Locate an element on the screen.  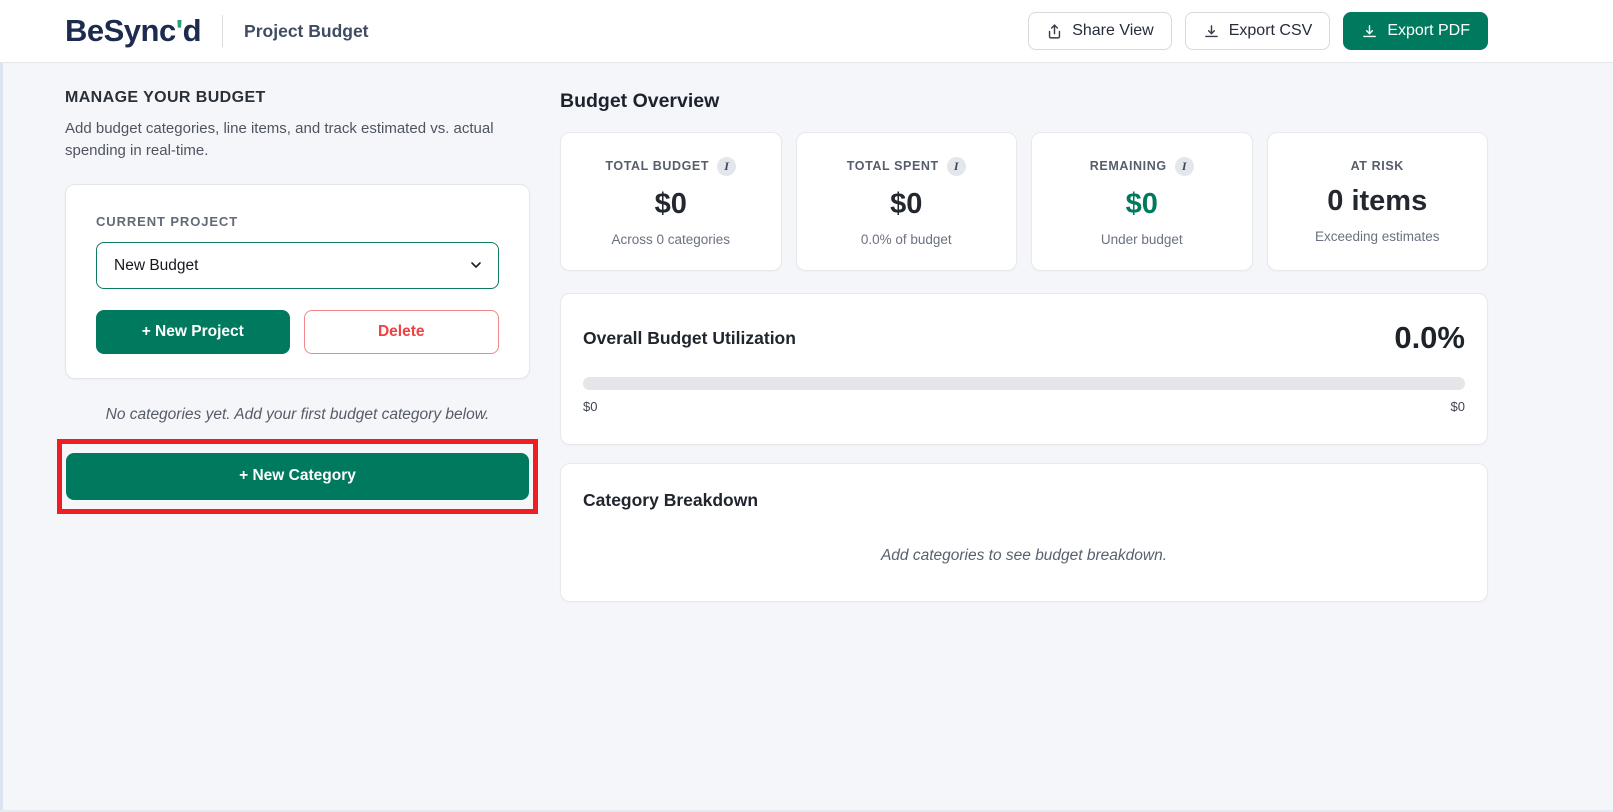
share-view-button: Share View is located at coordinates (1100, 31).